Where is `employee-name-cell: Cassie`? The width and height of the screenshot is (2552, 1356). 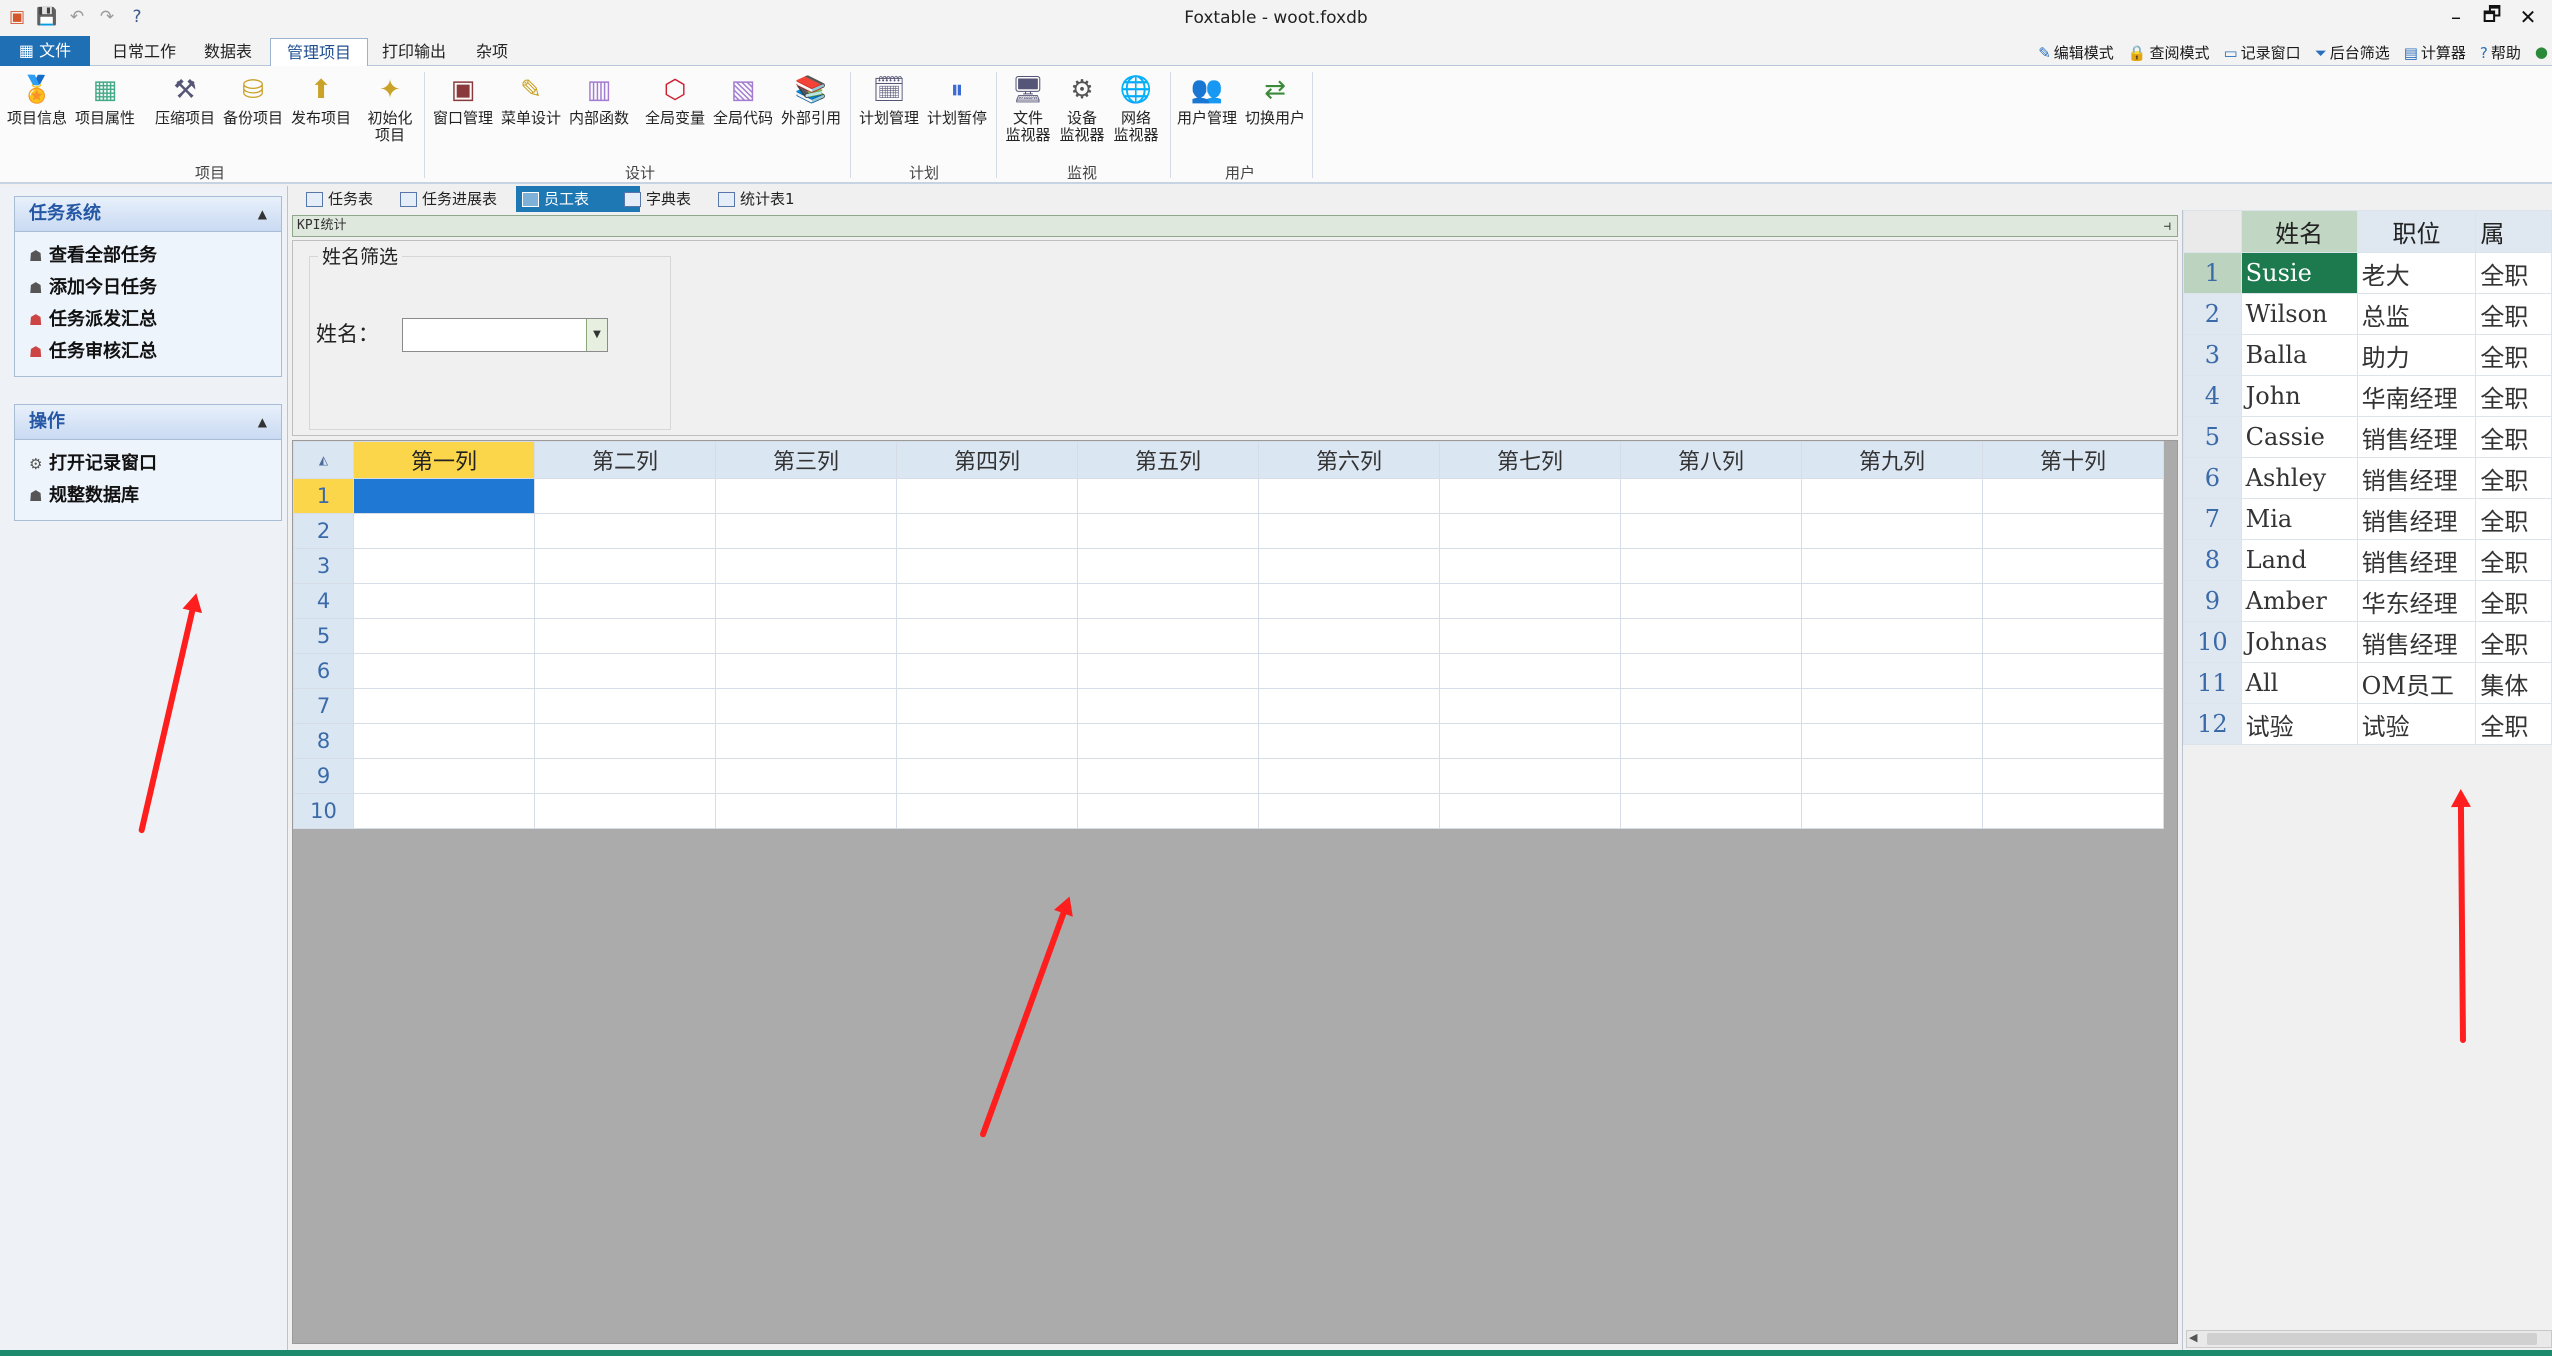
employee-name-cell: Cassie is located at coordinates (2299, 437).